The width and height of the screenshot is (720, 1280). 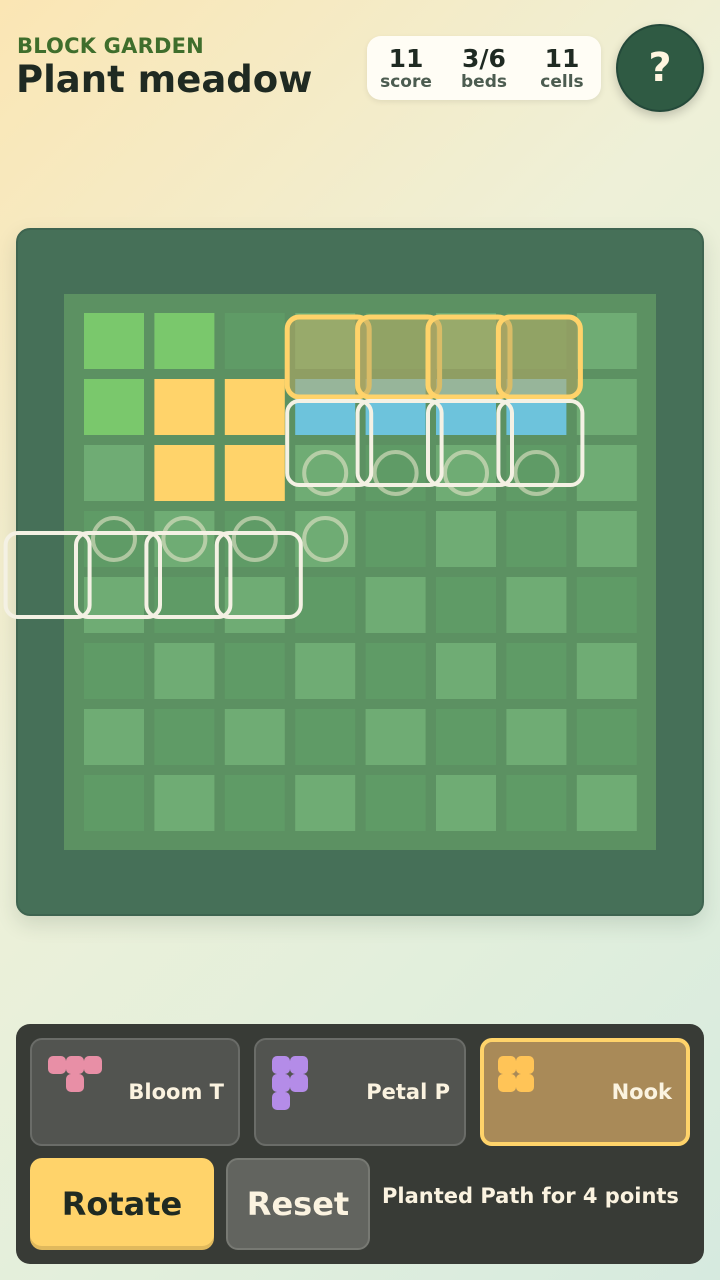 What do you see at coordinates (176, 1092) in the screenshot?
I see `piece-name: Bloom T` at bounding box center [176, 1092].